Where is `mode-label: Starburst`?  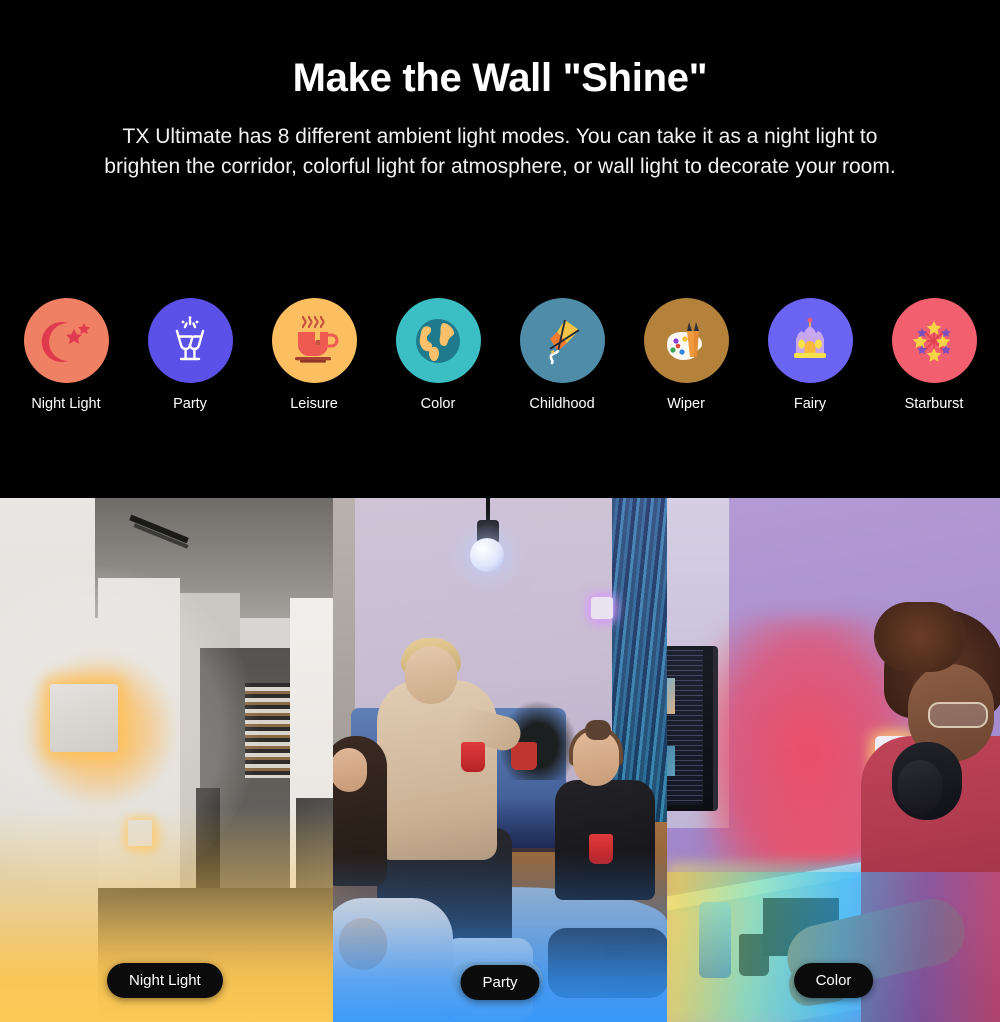
mode-label: Starburst is located at coordinates (934, 404).